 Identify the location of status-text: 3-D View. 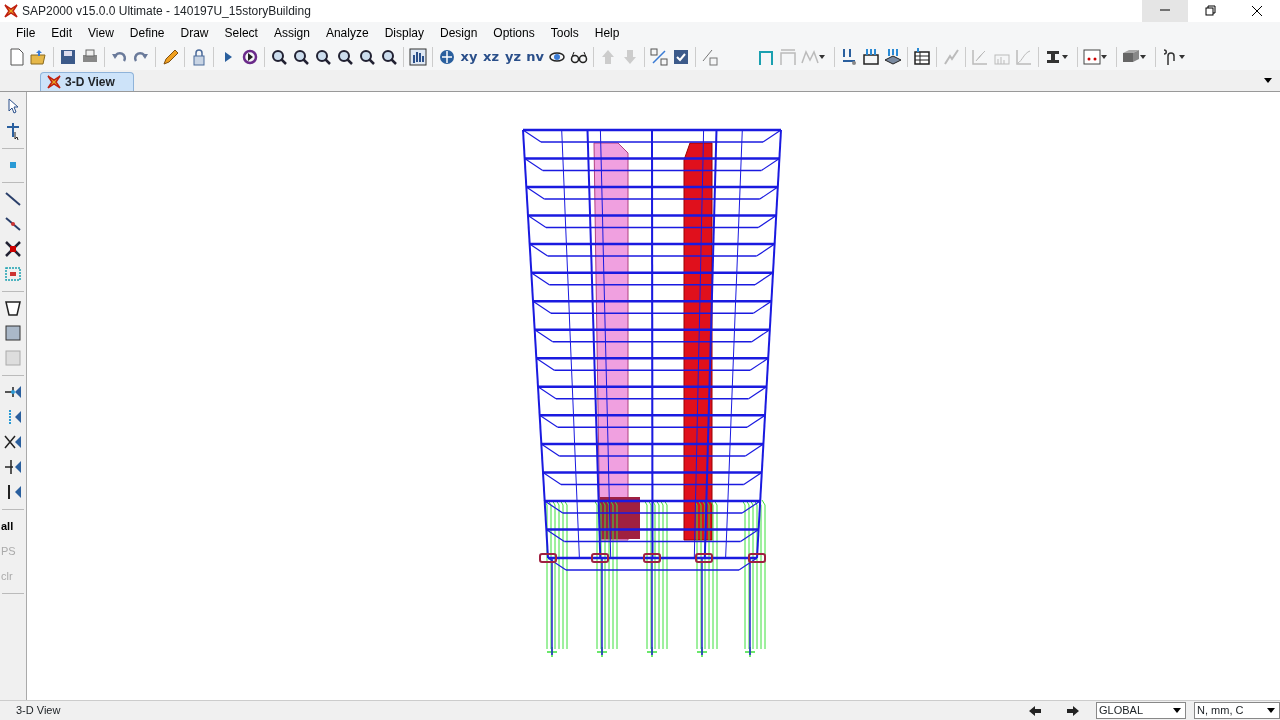
(38, 711).